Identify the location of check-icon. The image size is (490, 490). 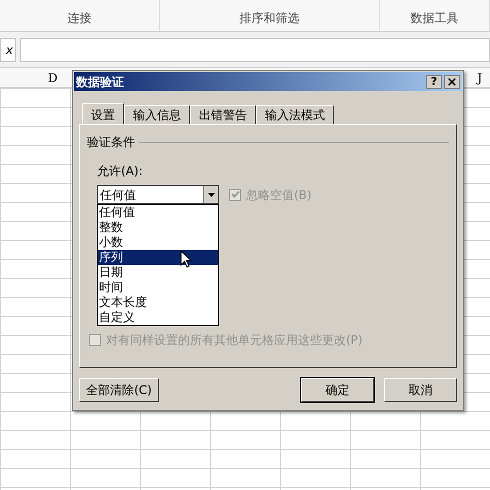
(235, 194).